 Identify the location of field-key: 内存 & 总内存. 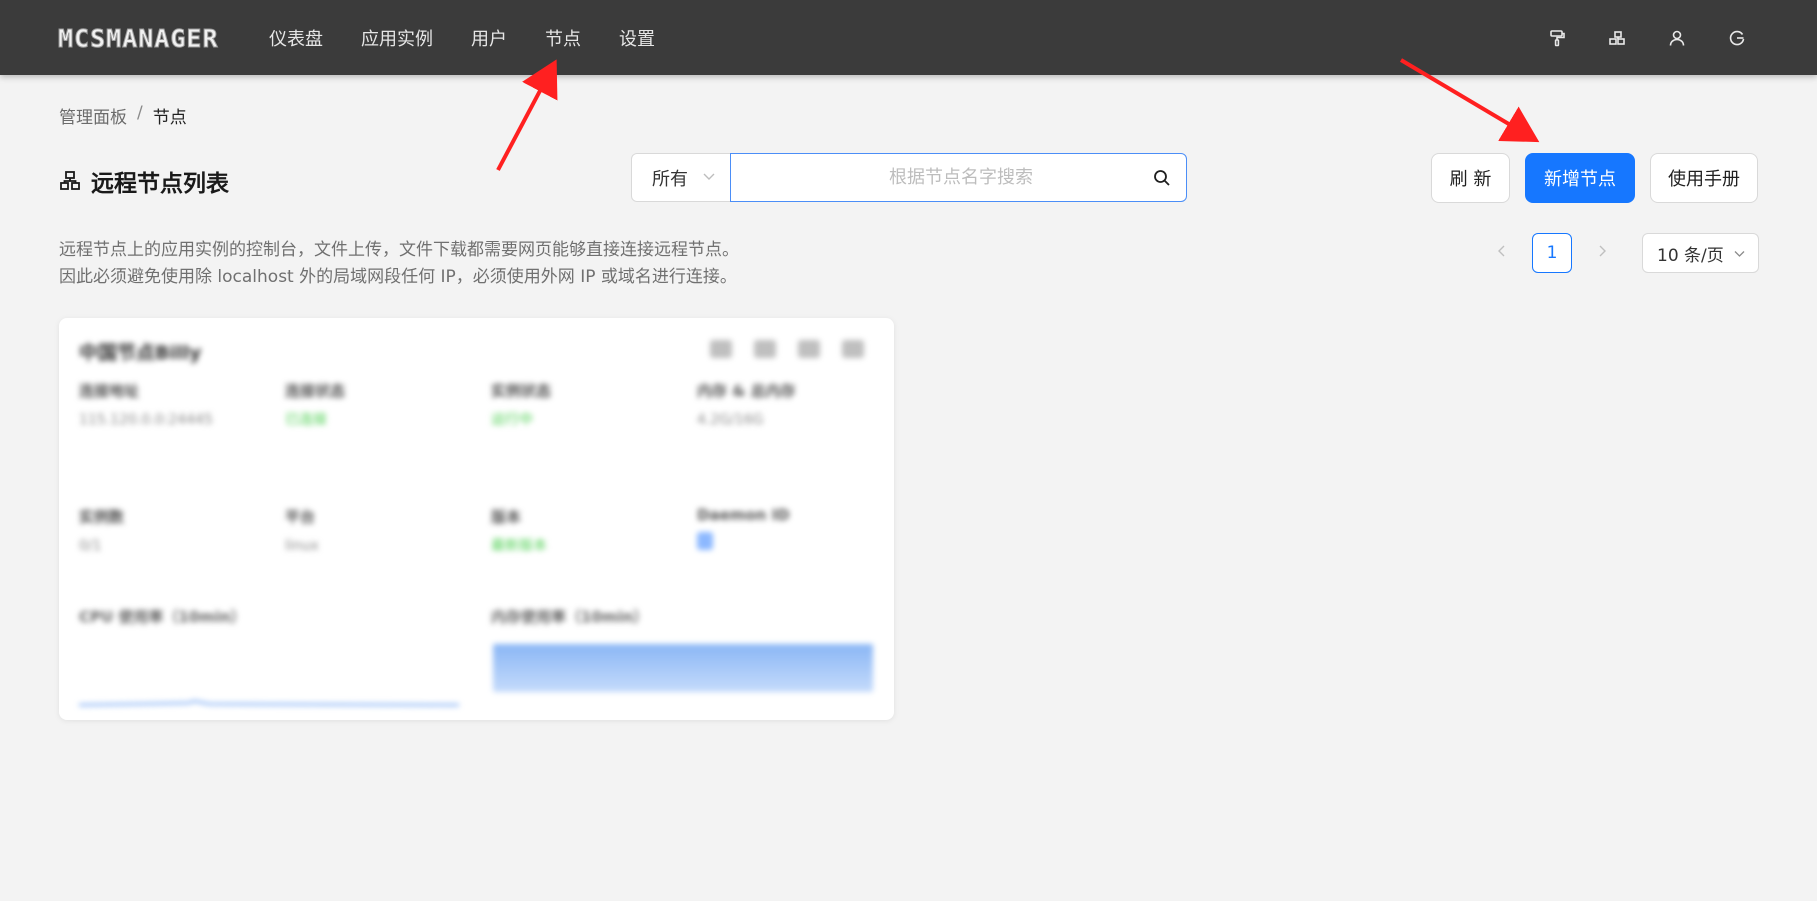
(746, 391).